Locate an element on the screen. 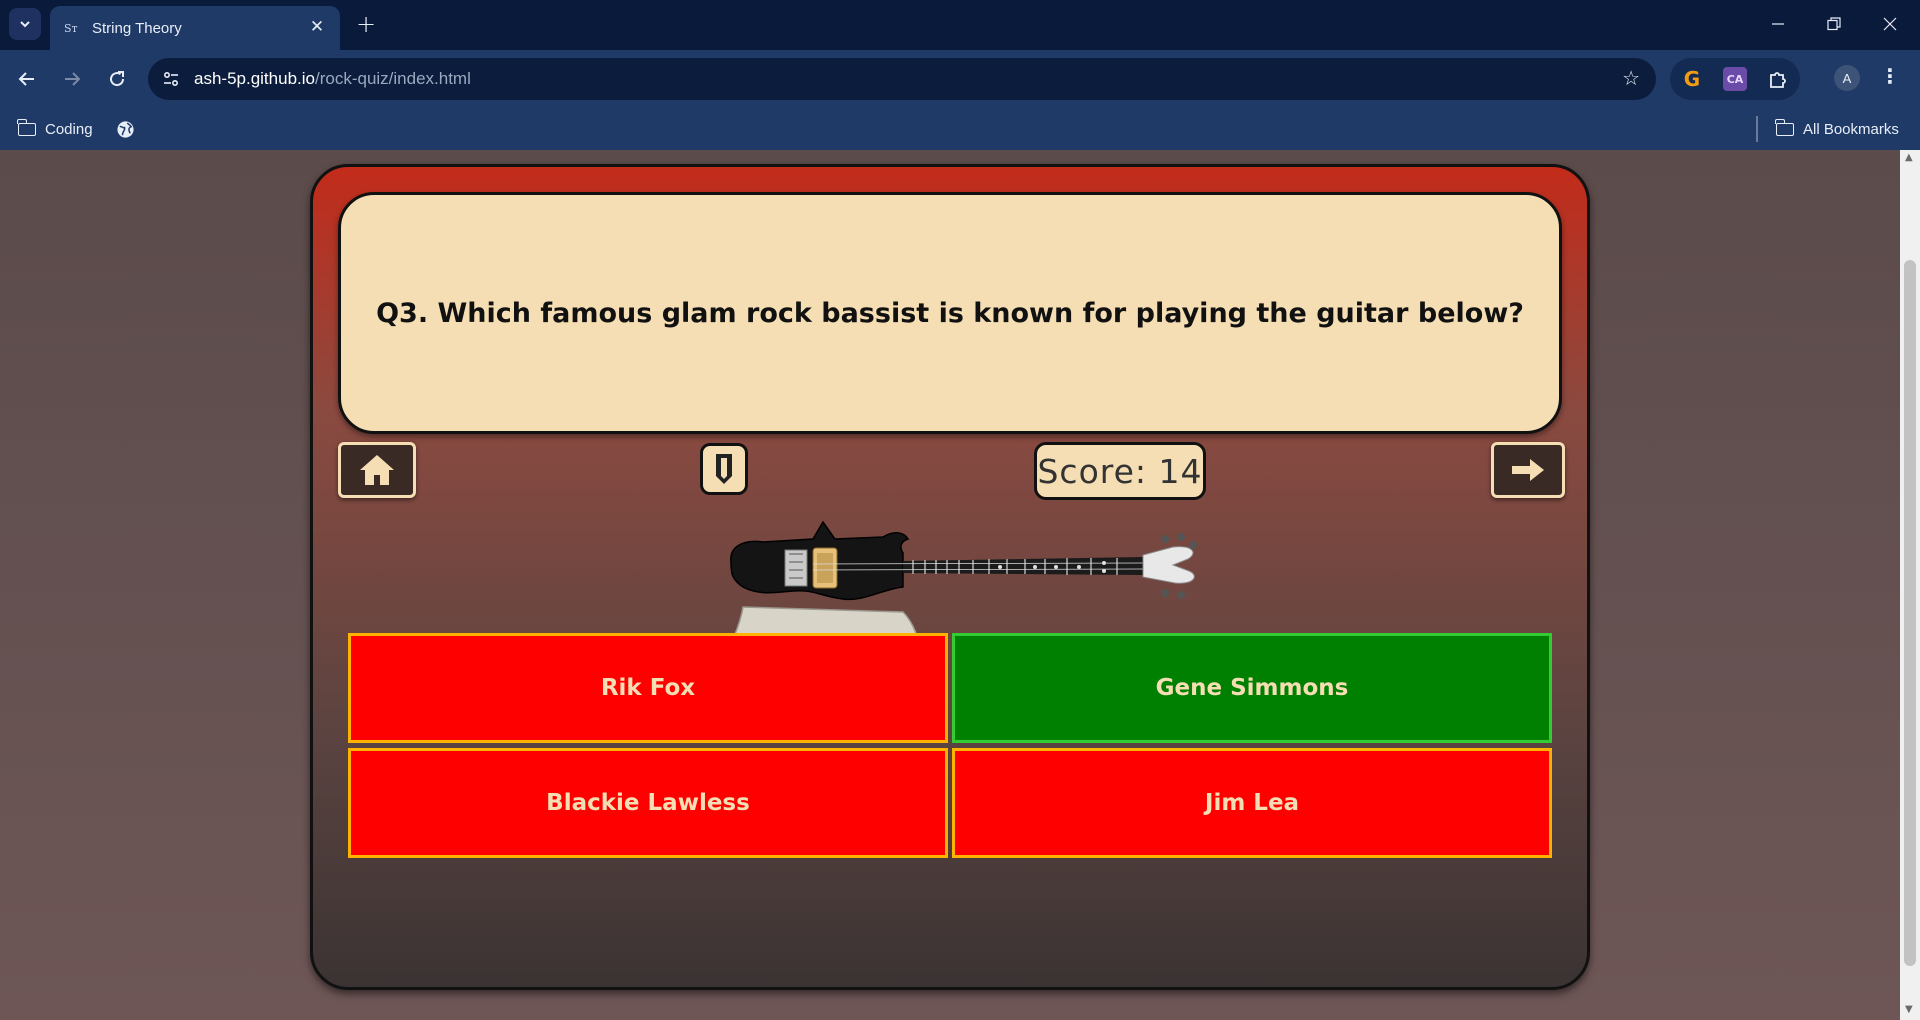  back-button is located at coordinates (27, 79).